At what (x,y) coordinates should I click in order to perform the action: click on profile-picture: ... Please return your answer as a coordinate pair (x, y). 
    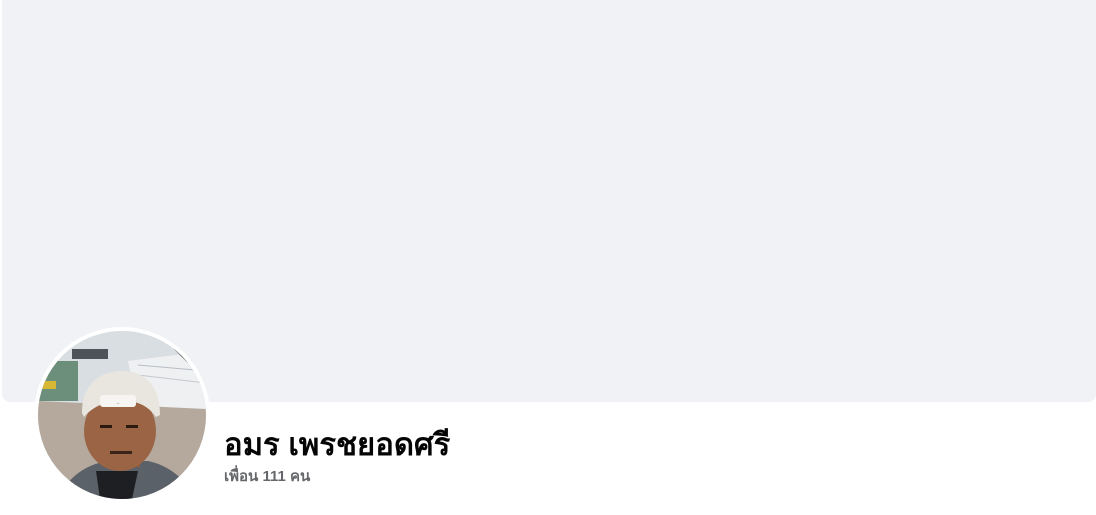
    Looking at the image, I should click on (122, 415).